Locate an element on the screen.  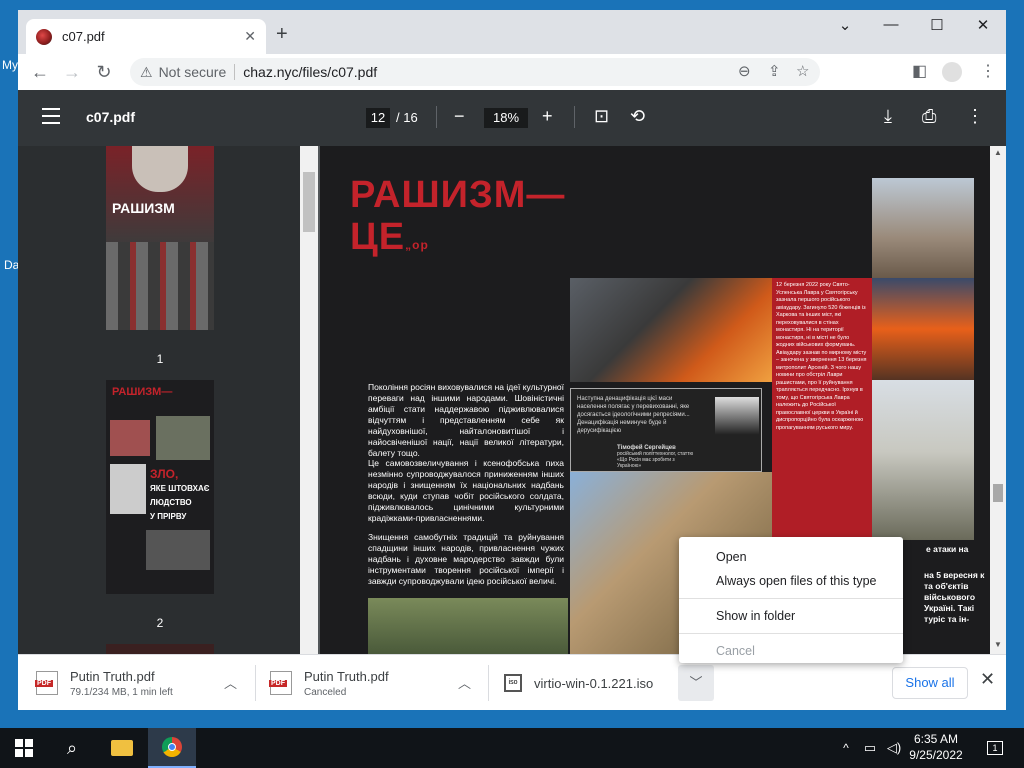
close-shelf-icon: ✕ is located at coordinates (987, 679).